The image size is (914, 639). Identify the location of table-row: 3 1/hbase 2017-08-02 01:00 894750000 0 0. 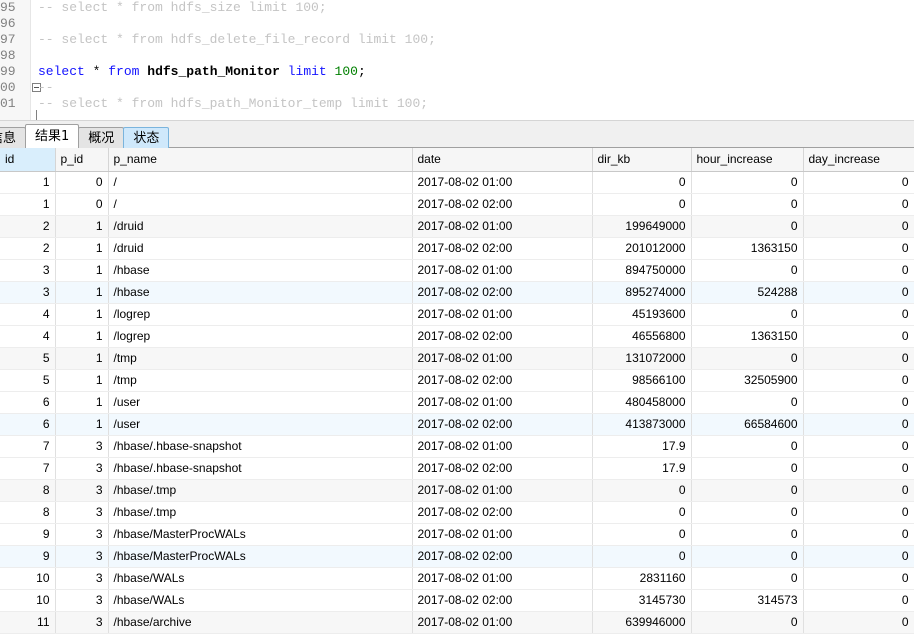
(457, 270).